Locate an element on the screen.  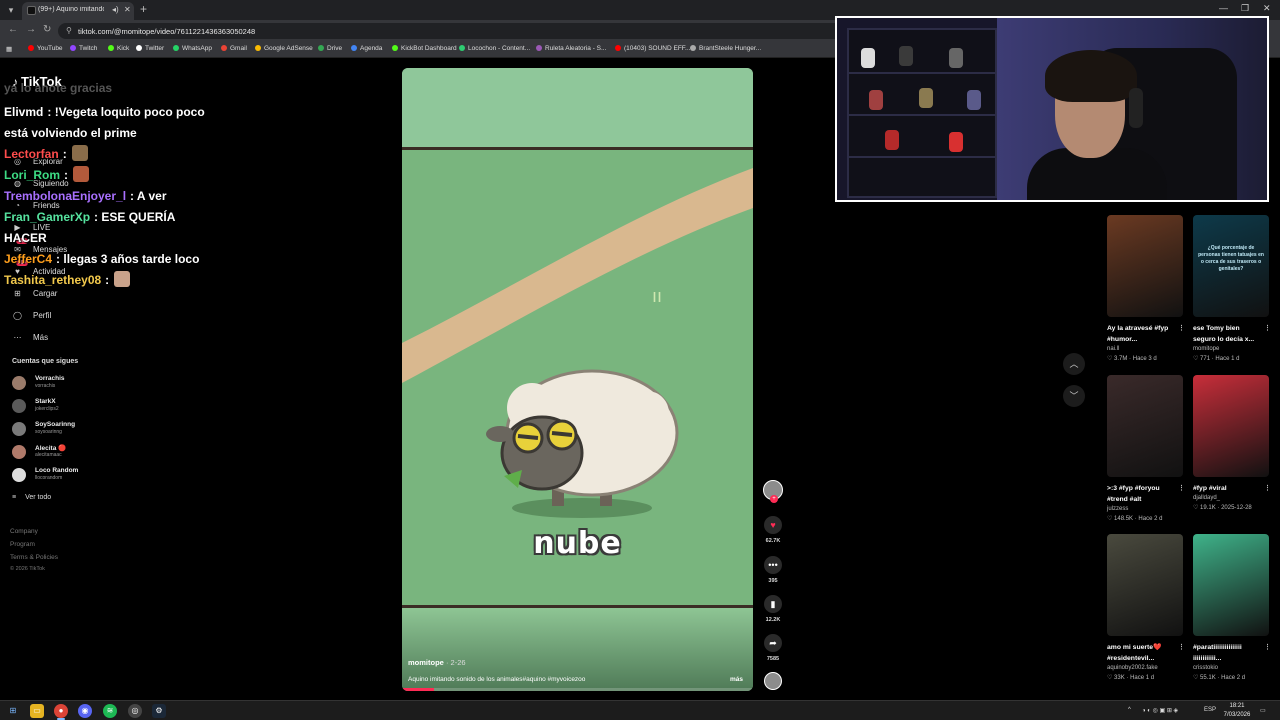
bookmark-item: WhatsApp is located at coordinates (192, 48).